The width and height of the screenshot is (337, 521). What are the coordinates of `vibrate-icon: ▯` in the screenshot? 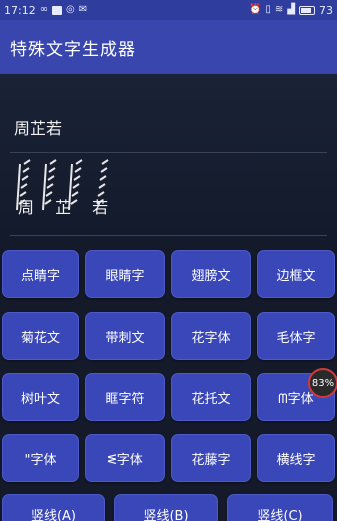 It's located at (268, 9).